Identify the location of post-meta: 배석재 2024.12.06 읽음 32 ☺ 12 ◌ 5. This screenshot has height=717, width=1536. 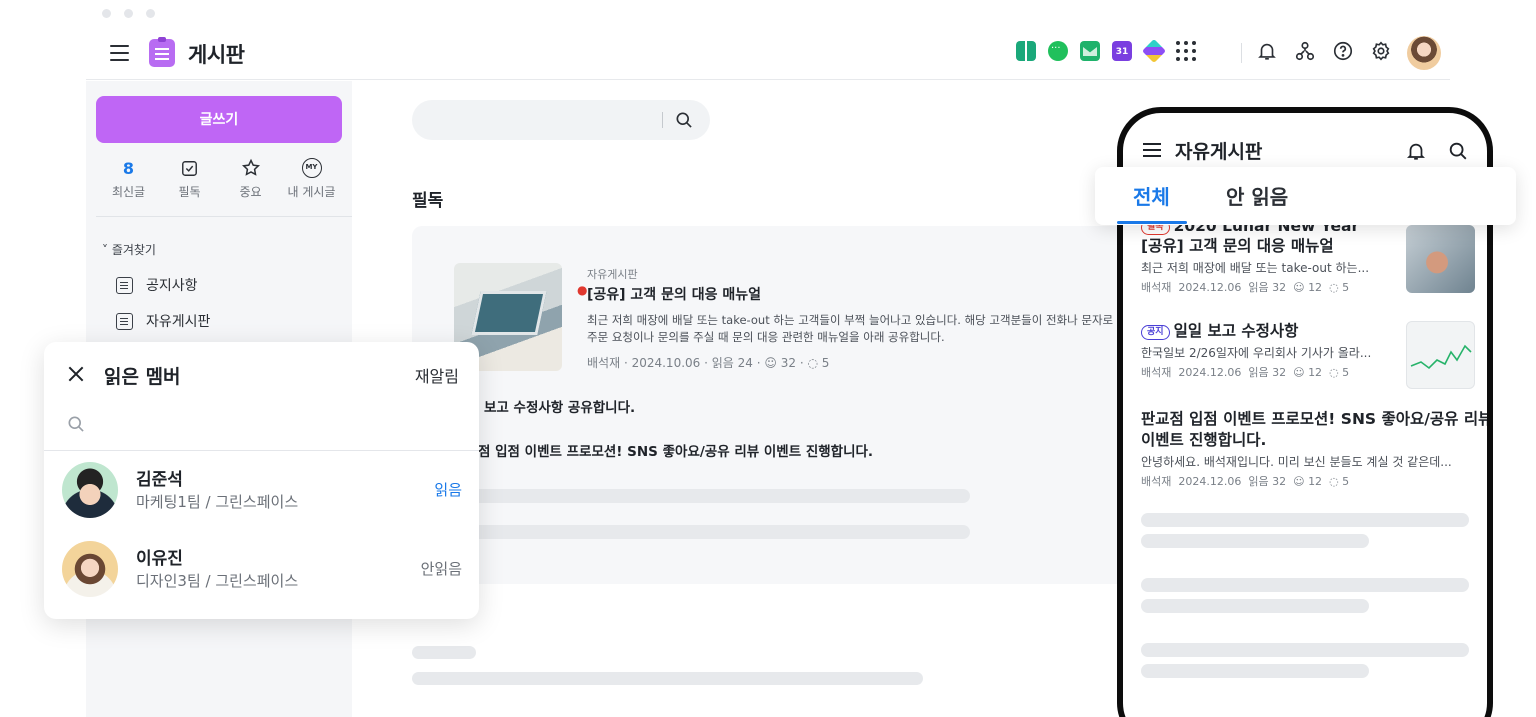
(1245, 481).